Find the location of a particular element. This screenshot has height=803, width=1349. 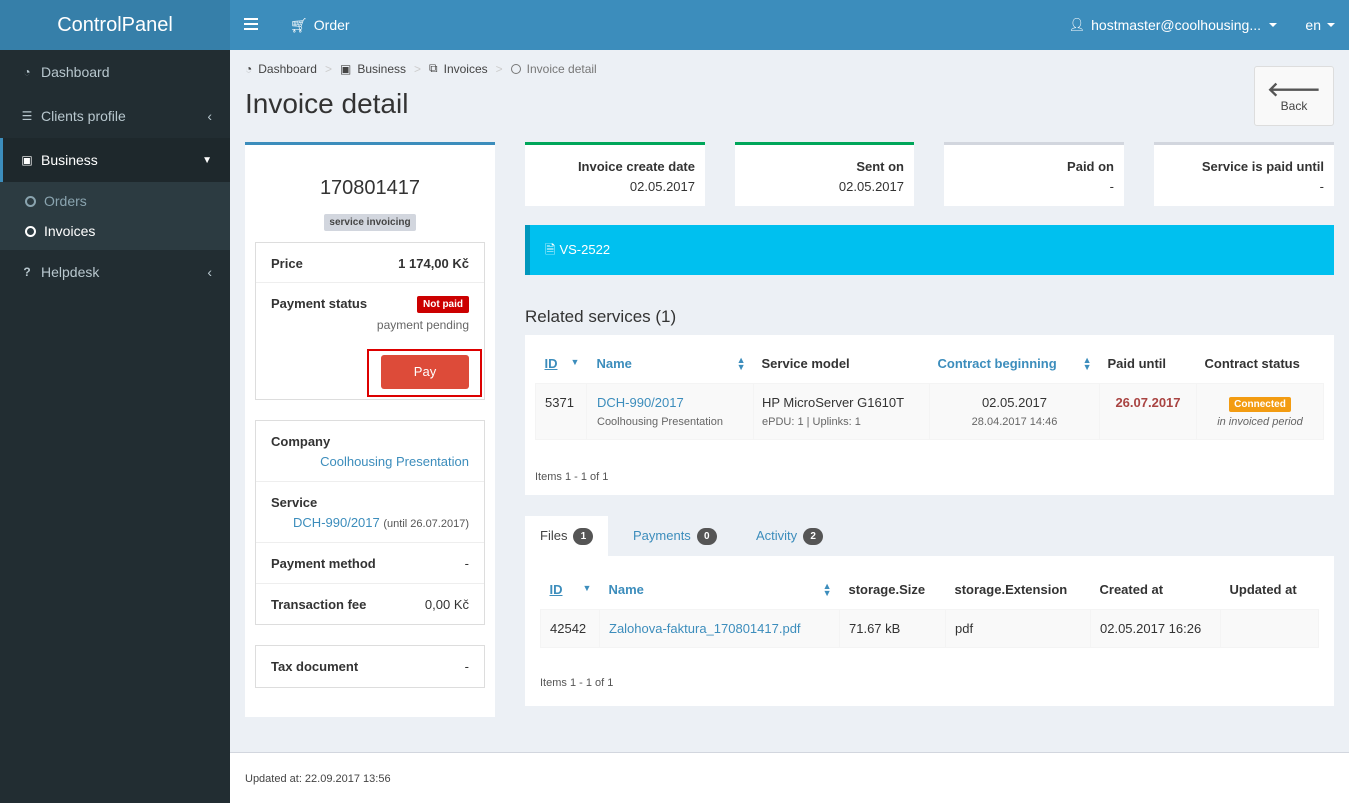

cell-contract-status: Connected in invoiced period is located at coordinates (1260, 411).